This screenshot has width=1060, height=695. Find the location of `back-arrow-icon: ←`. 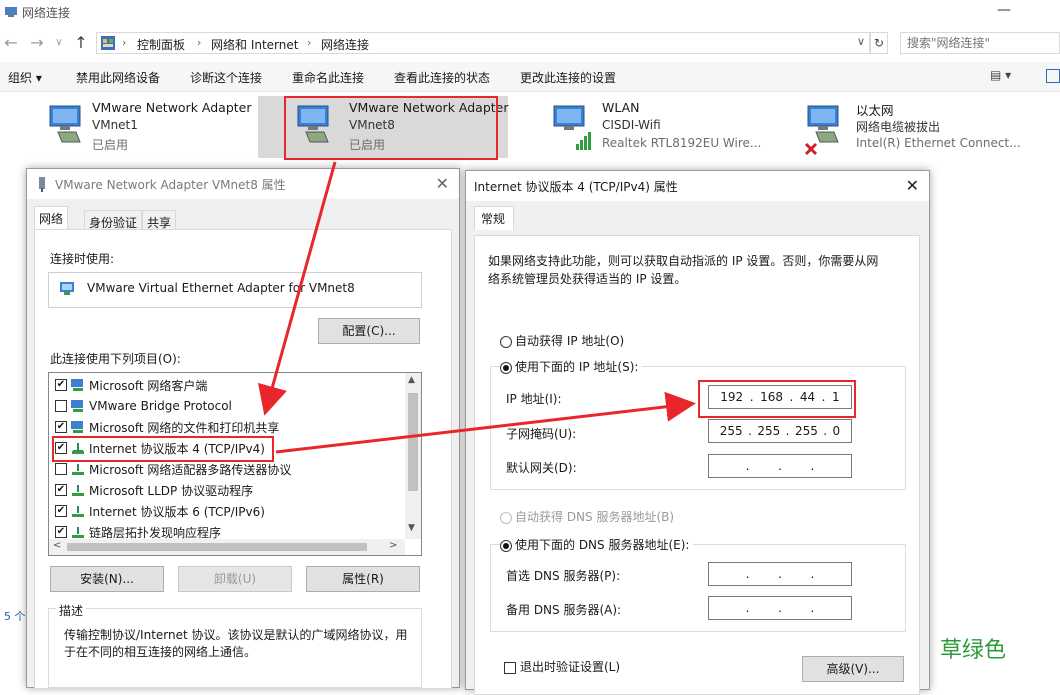

back-arrow-icon: ← is located at coordinates (11, 43).